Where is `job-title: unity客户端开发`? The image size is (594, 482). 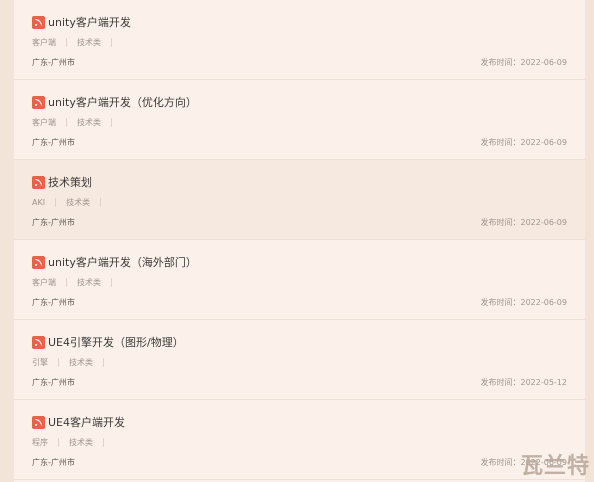 job-title: unity客户端开发 is located at coordinates (89, 22).